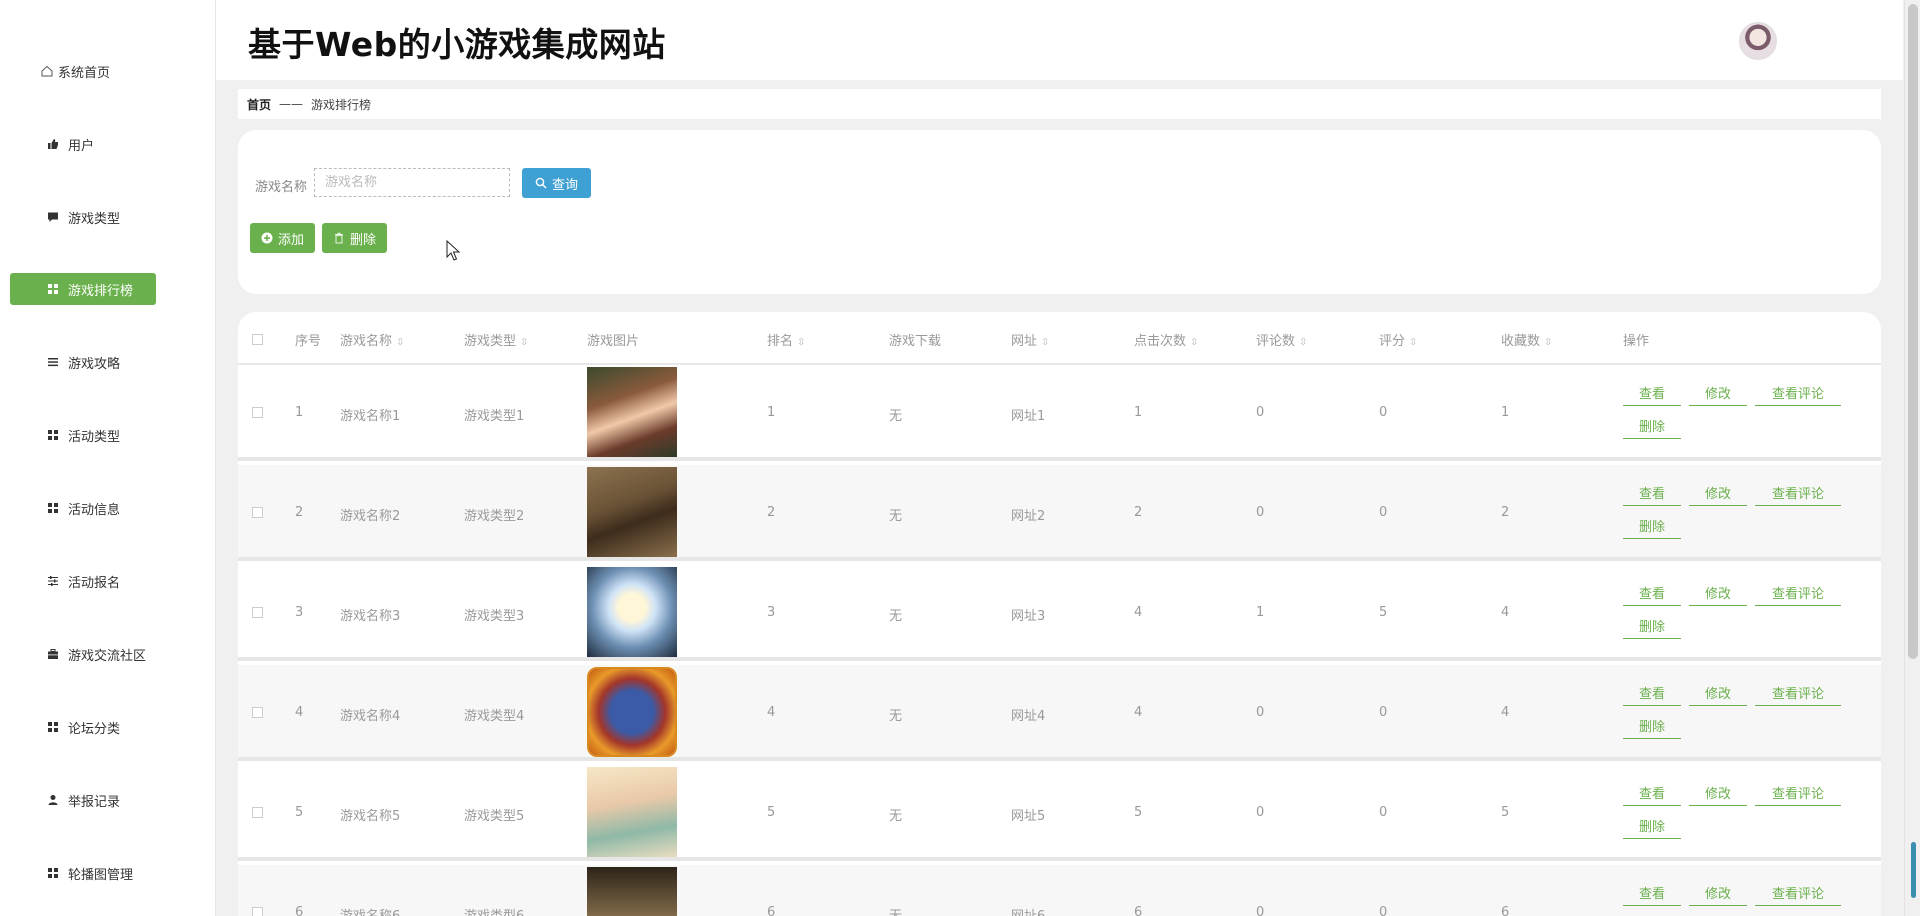  I want to click on scrollbar, so click(1912, 458).